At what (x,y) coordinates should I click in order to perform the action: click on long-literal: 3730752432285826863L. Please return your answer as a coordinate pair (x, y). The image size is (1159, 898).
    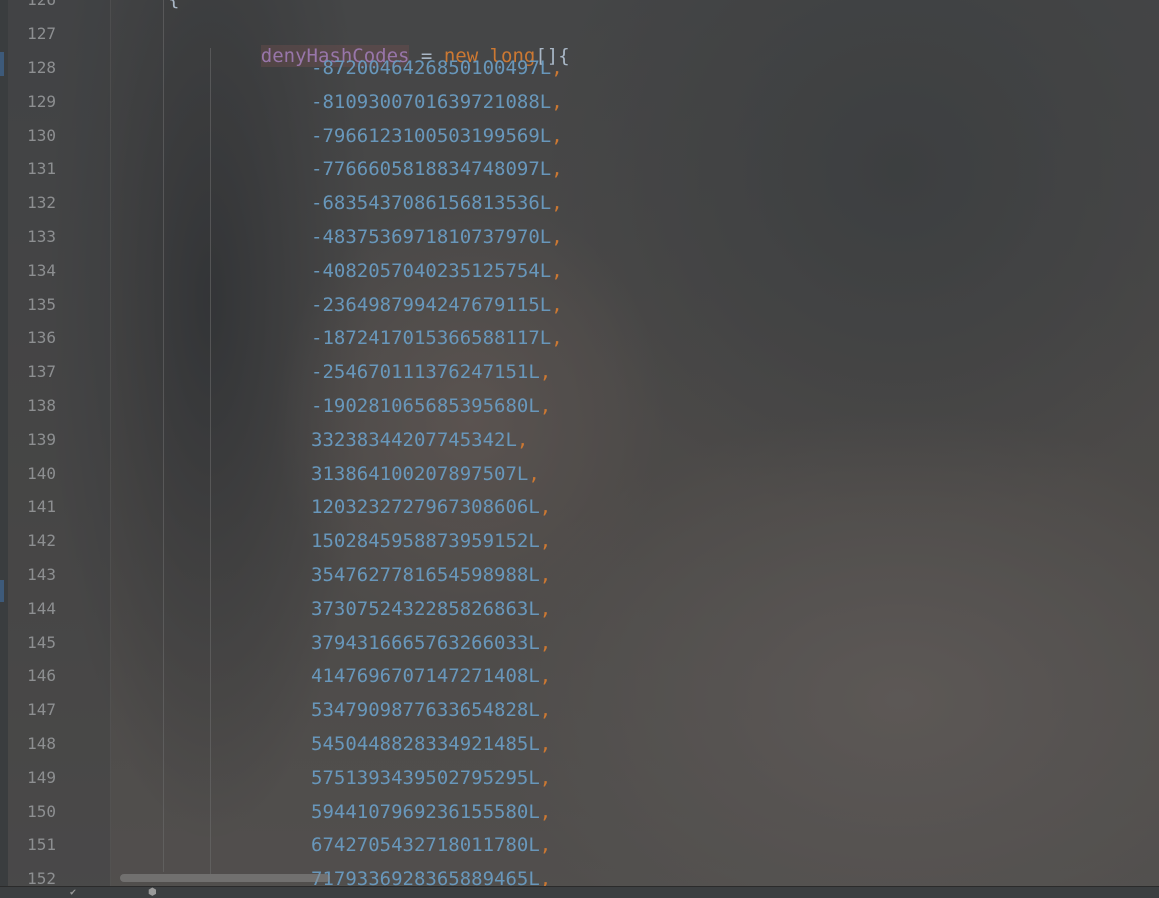
    Looking at the image, I should click on (425, 609).